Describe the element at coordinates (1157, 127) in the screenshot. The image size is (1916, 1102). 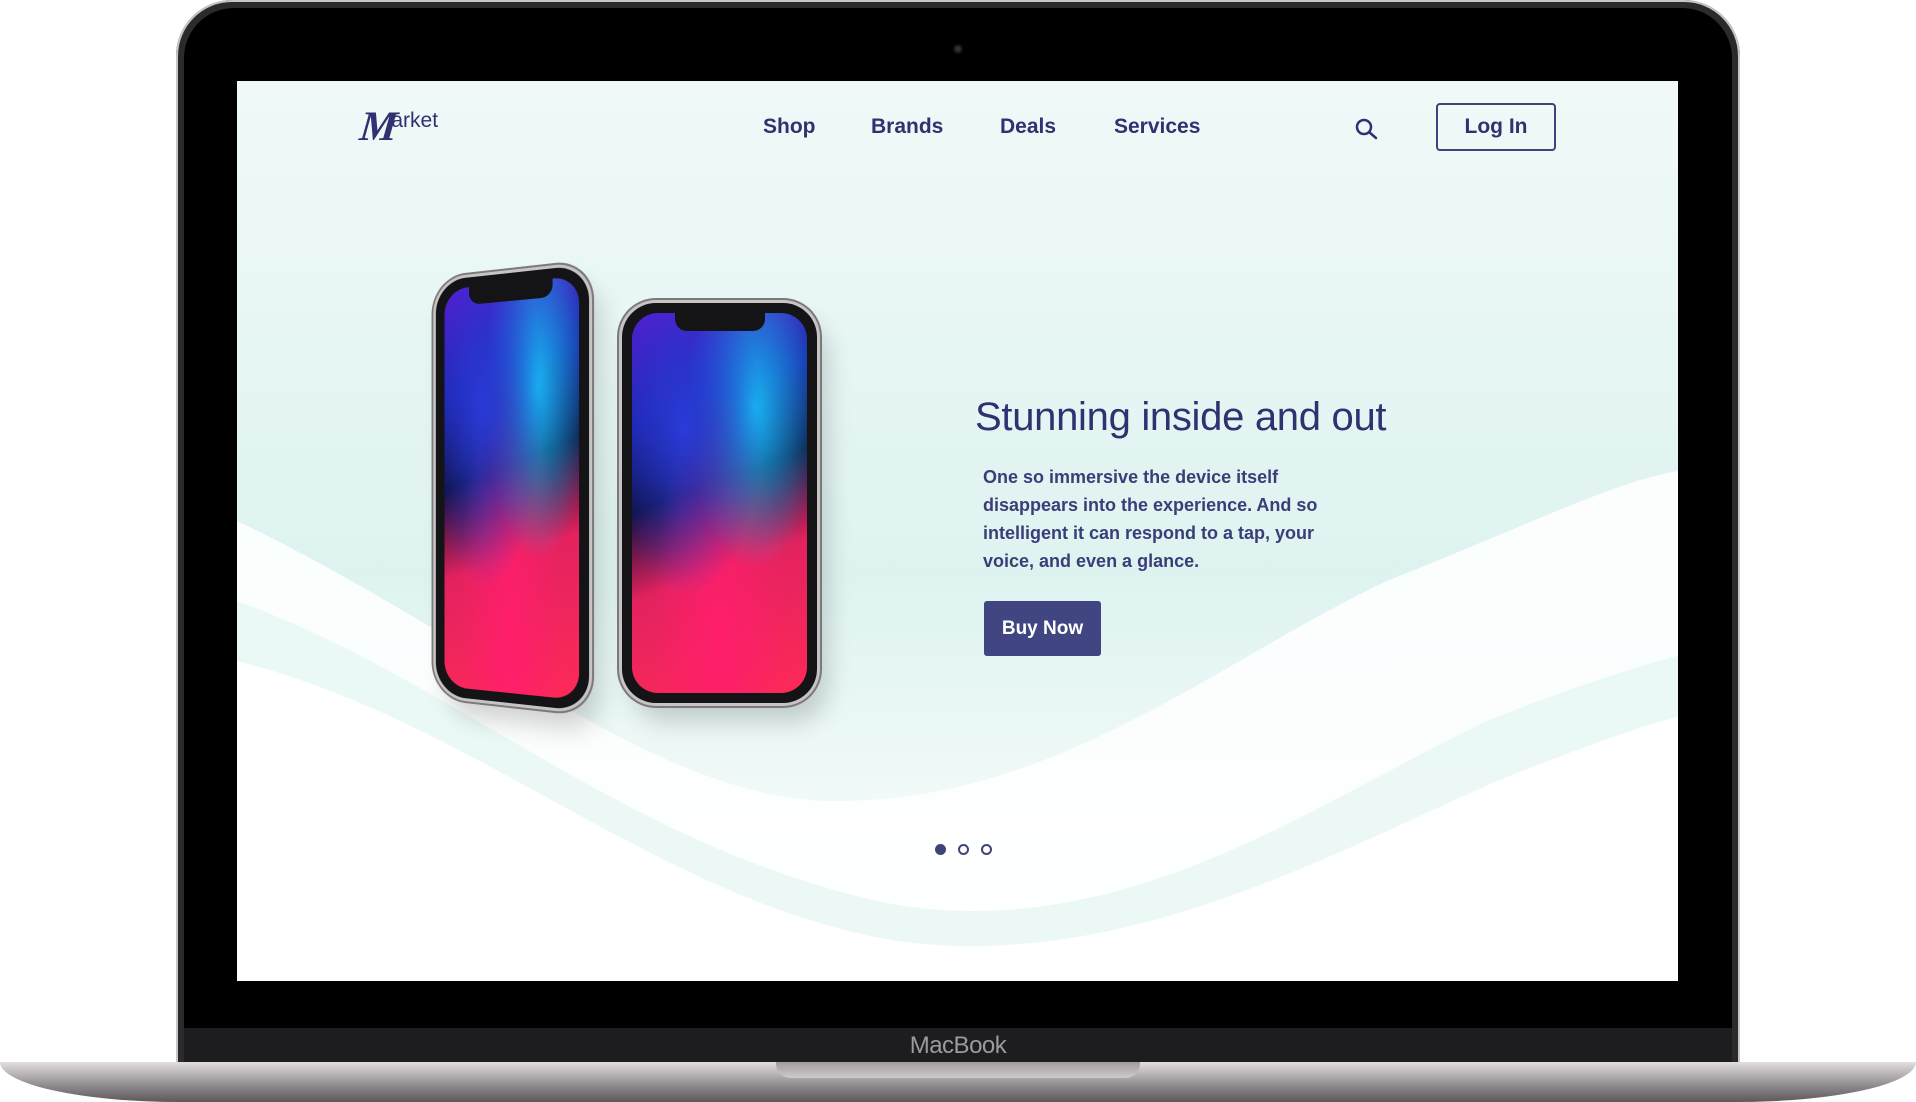
I see `nav-item-services: Services` at that location.